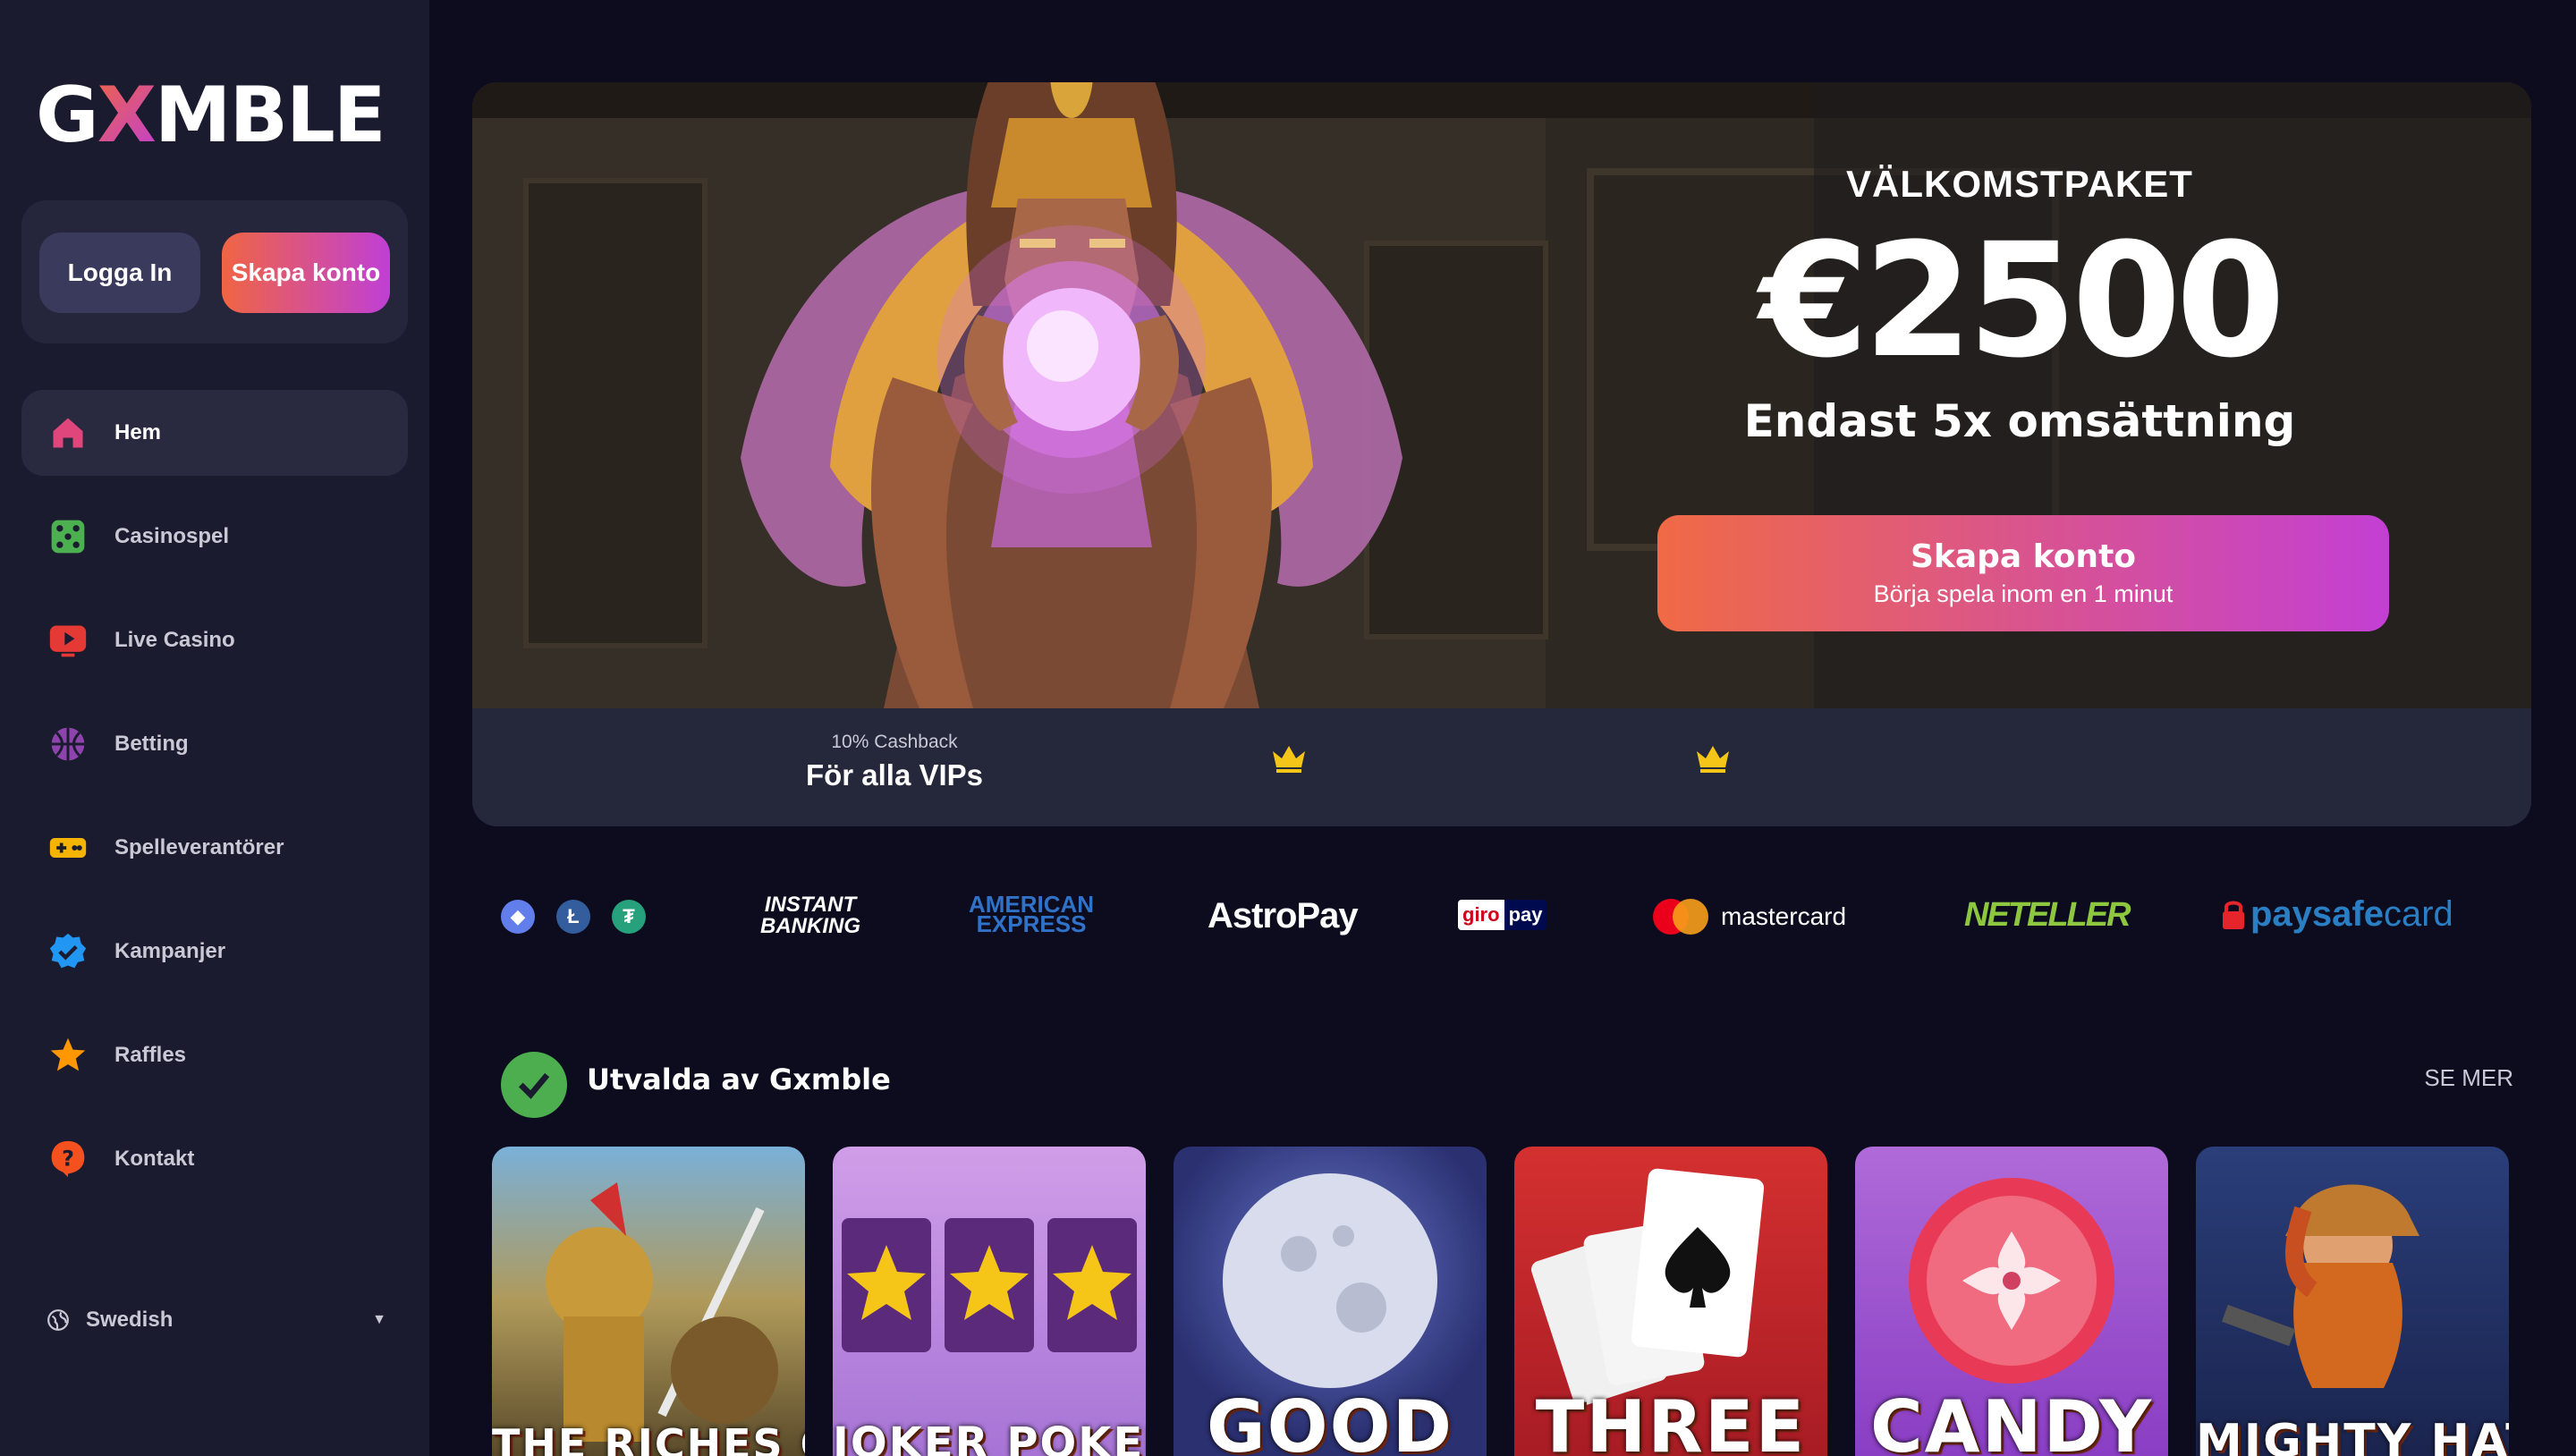 The height and width of the screenshot is (1456, 2576). What do you see at coordinates (810, 926) in the screenshot?
I see `logo-line: BANKING` at bounding box center [810, 926].